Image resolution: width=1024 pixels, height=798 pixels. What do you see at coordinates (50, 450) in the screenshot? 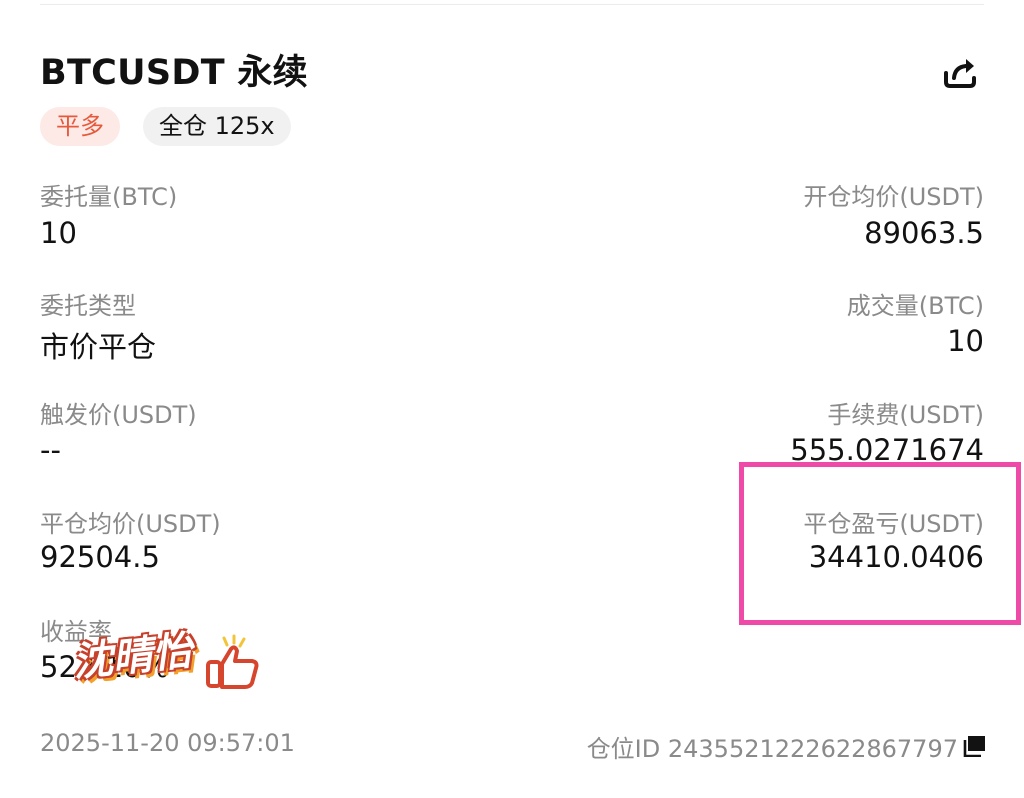
I see `trigger-price-value: --` at bounding box center [50, 450].